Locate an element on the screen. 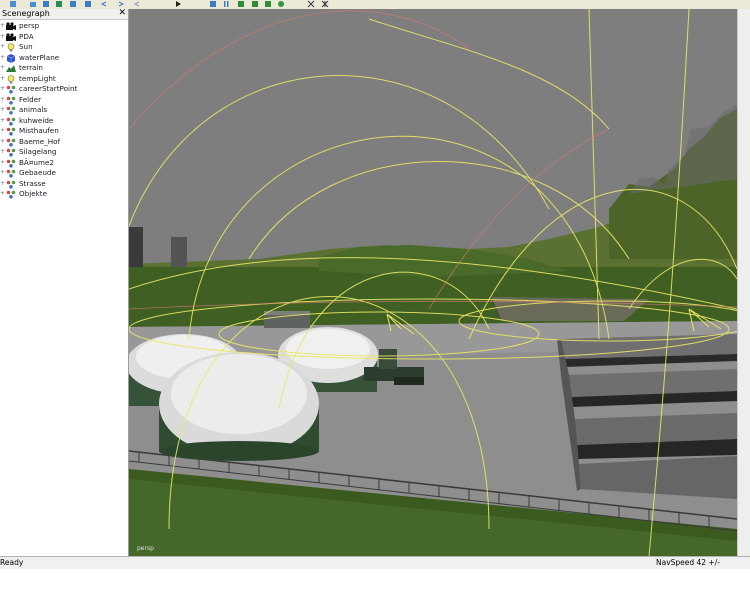 The height and width of the screenshot is (600, 750). tree-item: + terrain is located at coordinates (64, 68).